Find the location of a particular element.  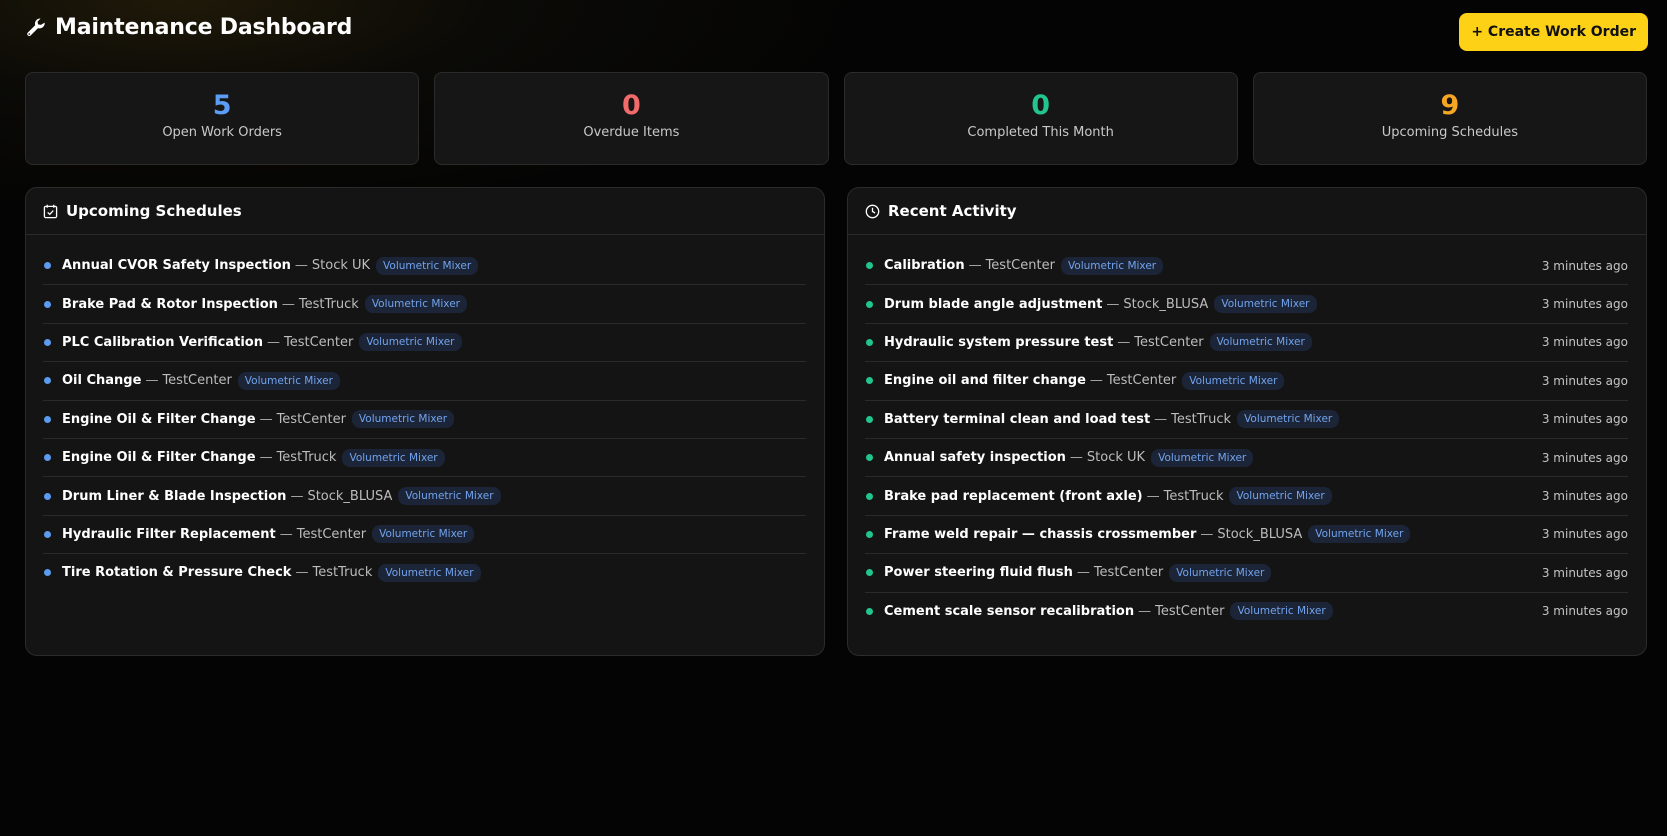

item-title: Frame weld repair — chassis crossmember is located at coordinates (1040, 534).